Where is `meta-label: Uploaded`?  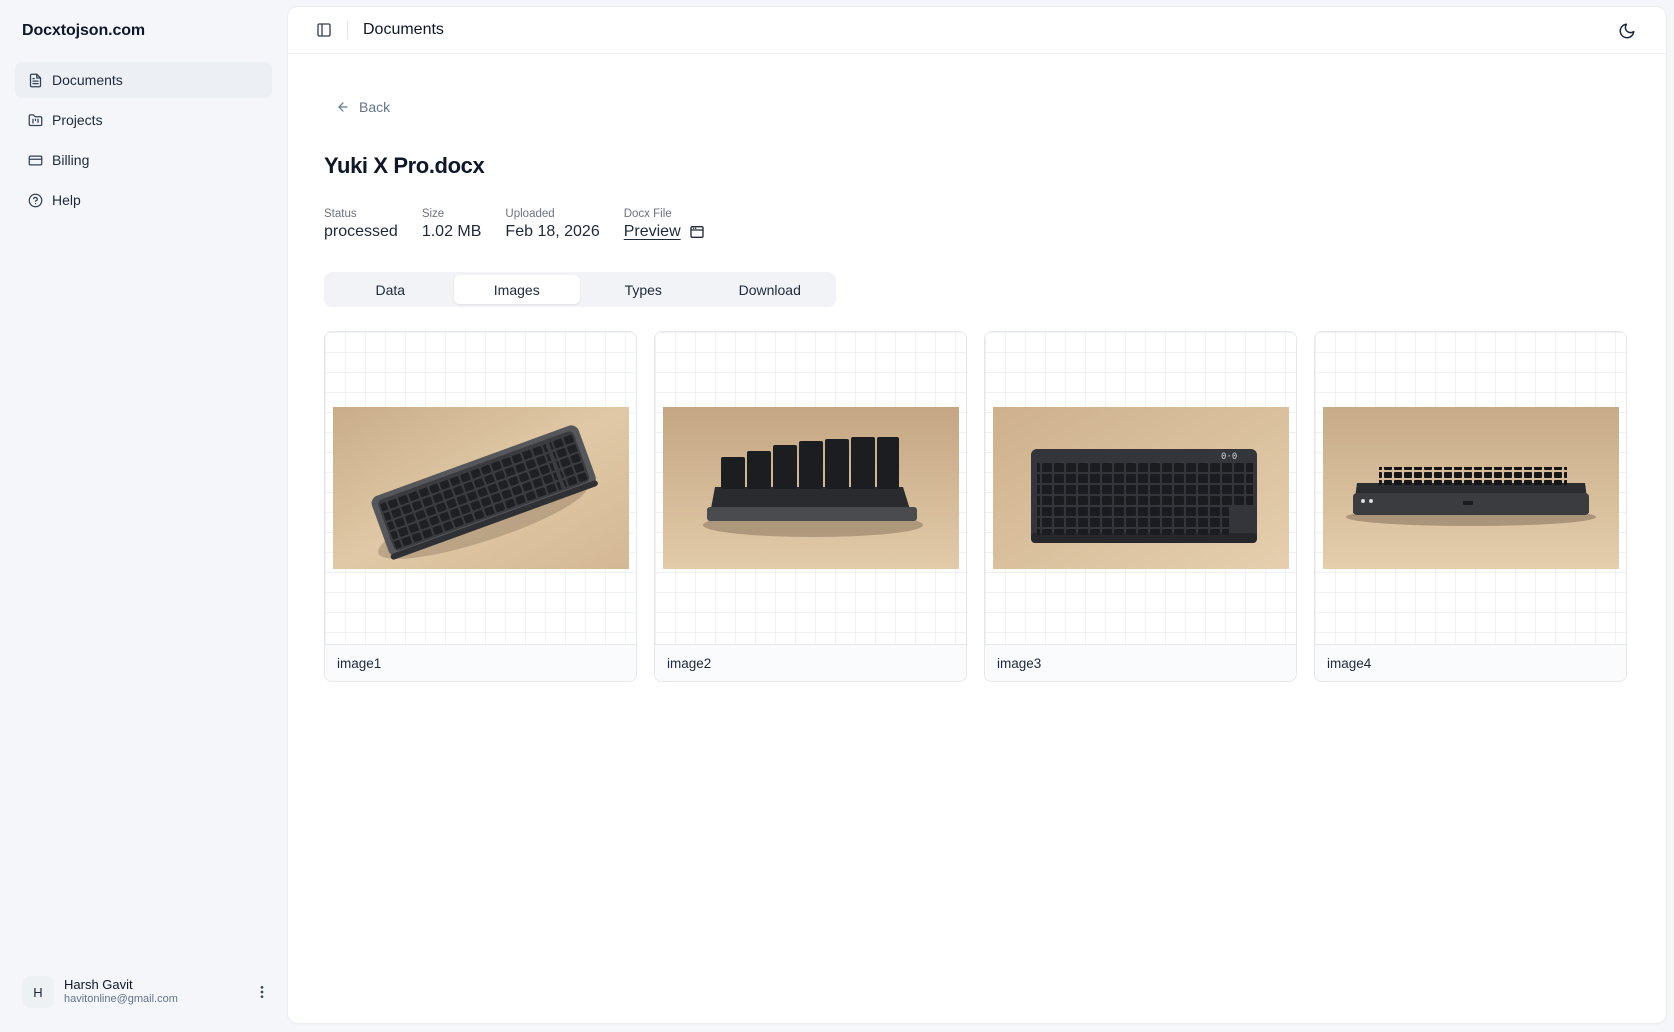
meta-label: Uploaded is located at coordinates (530, 214).